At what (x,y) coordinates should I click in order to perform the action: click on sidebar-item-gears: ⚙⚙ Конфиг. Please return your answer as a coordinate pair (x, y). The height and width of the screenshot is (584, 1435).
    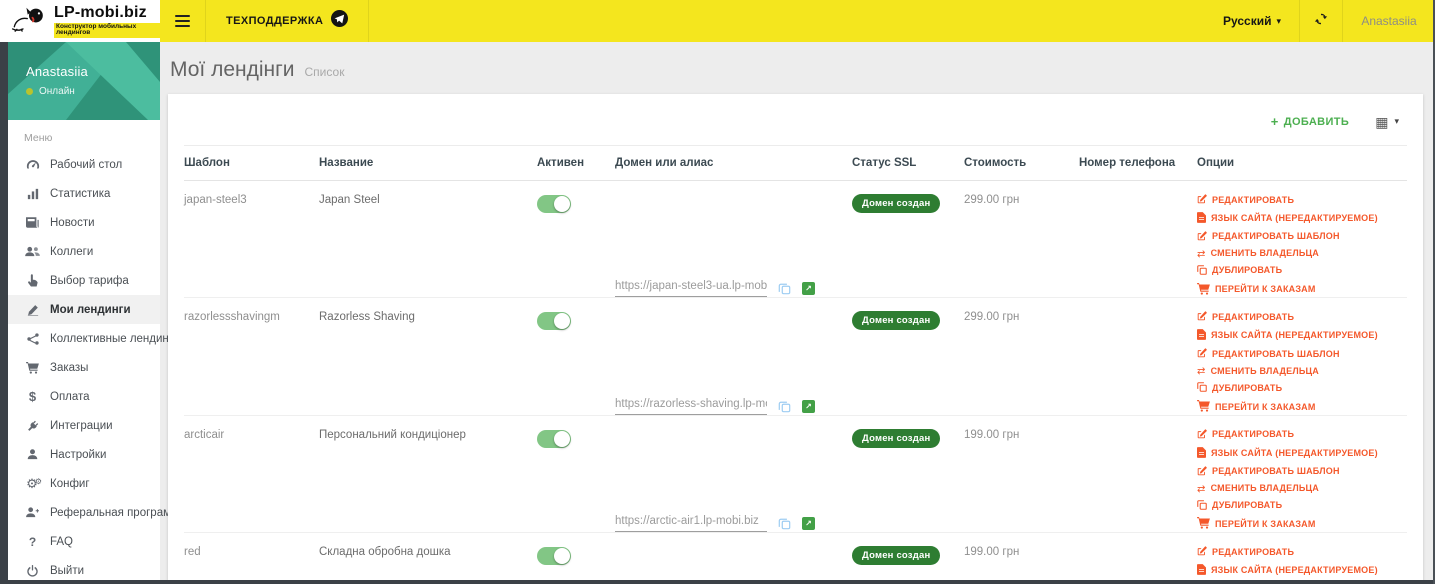
    Looking at the image, I should click on (84, 483).